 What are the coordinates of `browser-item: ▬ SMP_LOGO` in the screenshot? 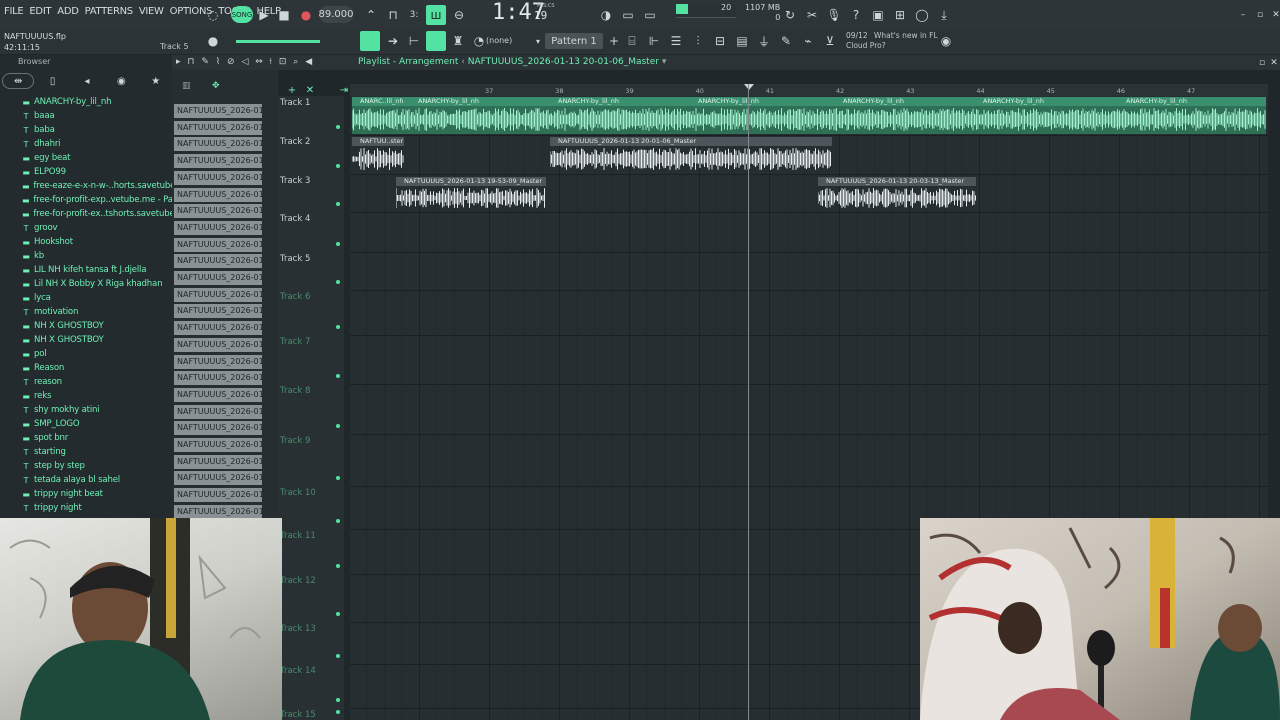 It's located at (97, 424).